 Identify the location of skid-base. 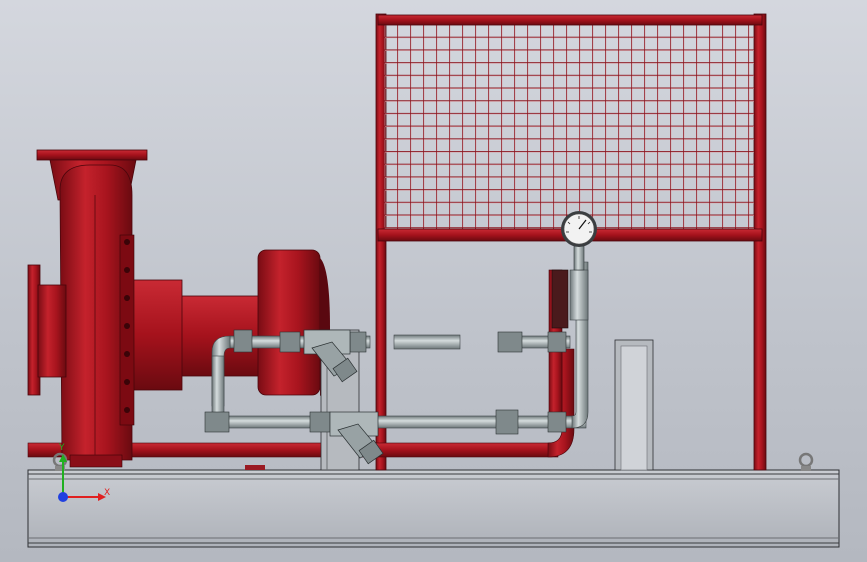
(433, 506).